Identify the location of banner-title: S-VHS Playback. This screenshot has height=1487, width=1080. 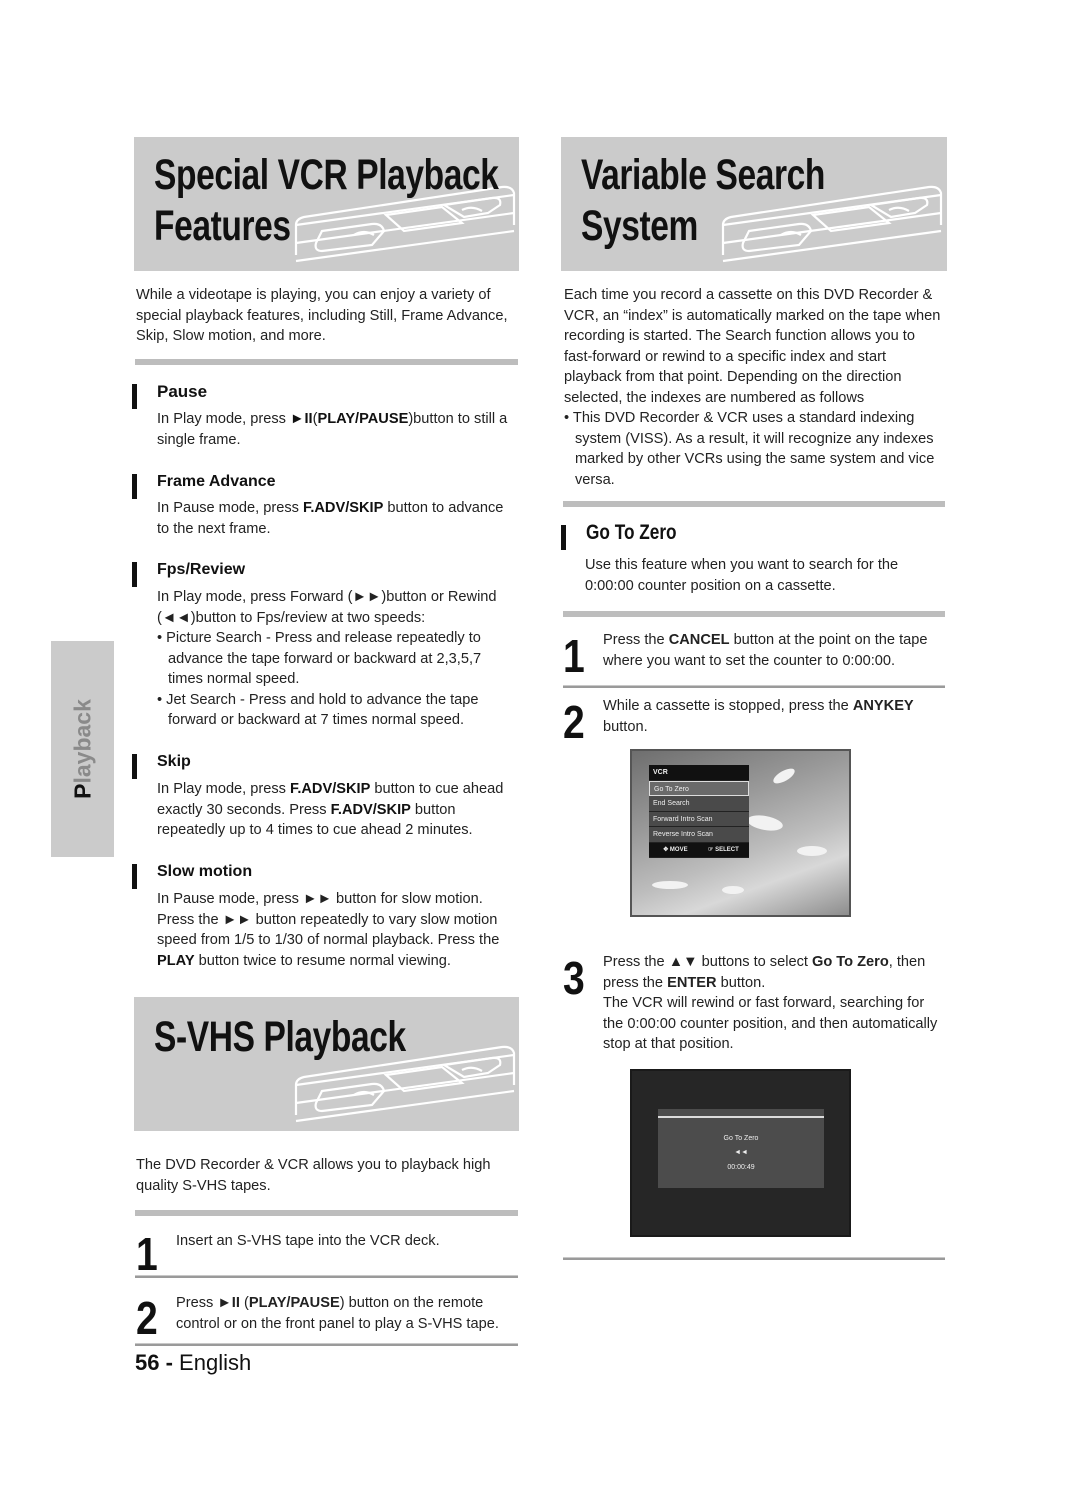
(280, 1037).